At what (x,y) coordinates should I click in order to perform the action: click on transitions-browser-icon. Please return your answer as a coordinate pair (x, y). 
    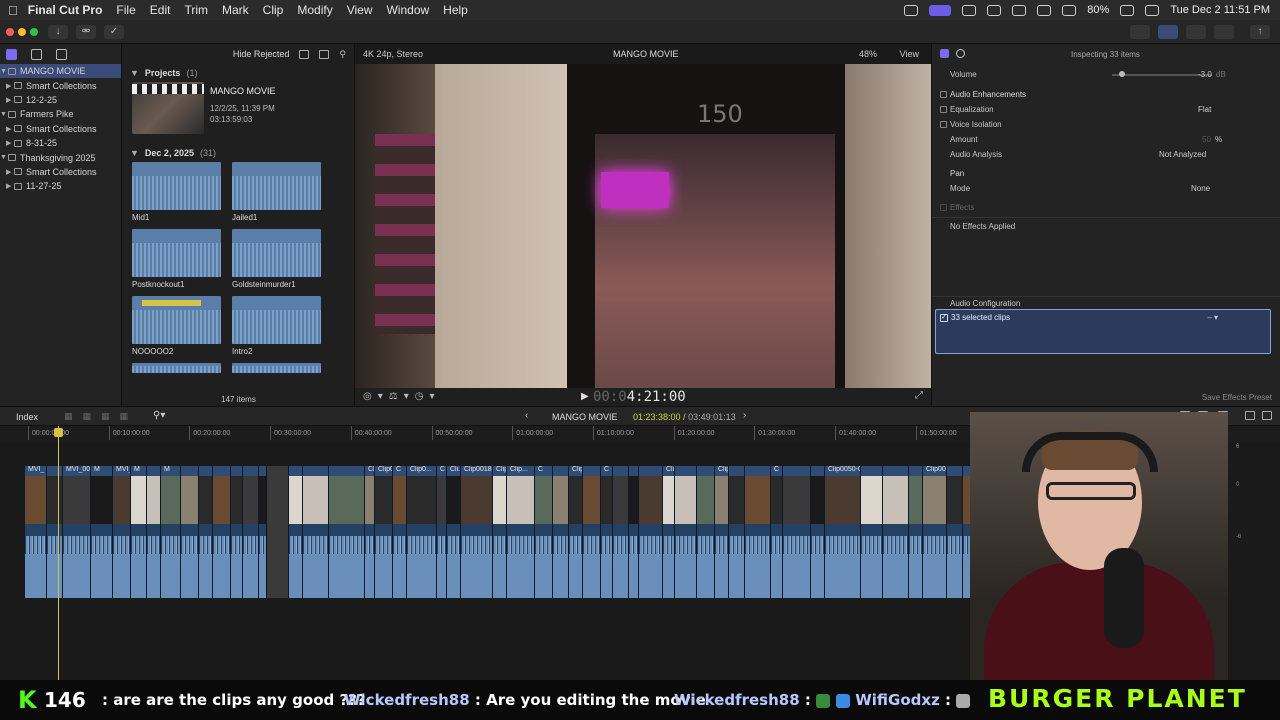
    Looking at the image, I should click on (1267, 415).